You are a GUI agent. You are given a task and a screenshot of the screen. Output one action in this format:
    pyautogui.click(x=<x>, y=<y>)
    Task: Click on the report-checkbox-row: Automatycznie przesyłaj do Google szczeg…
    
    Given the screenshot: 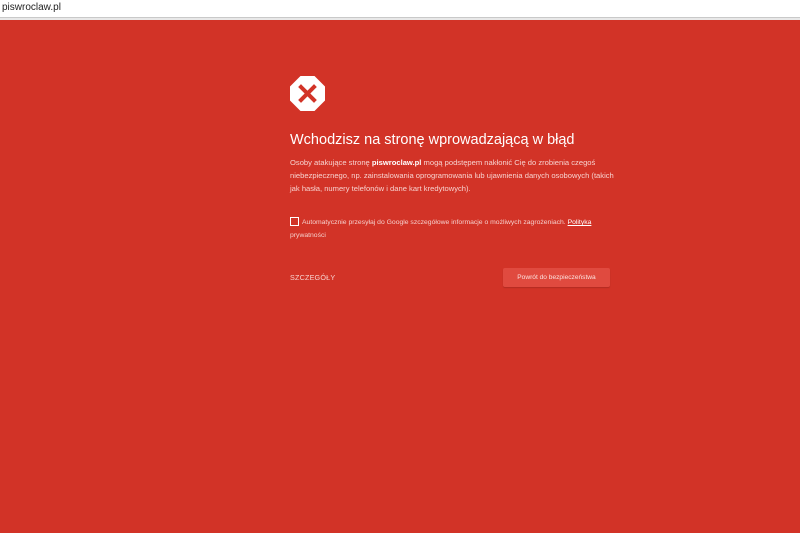 What is the action you would take?
    pyautogui.click(x=451, y=229)
    